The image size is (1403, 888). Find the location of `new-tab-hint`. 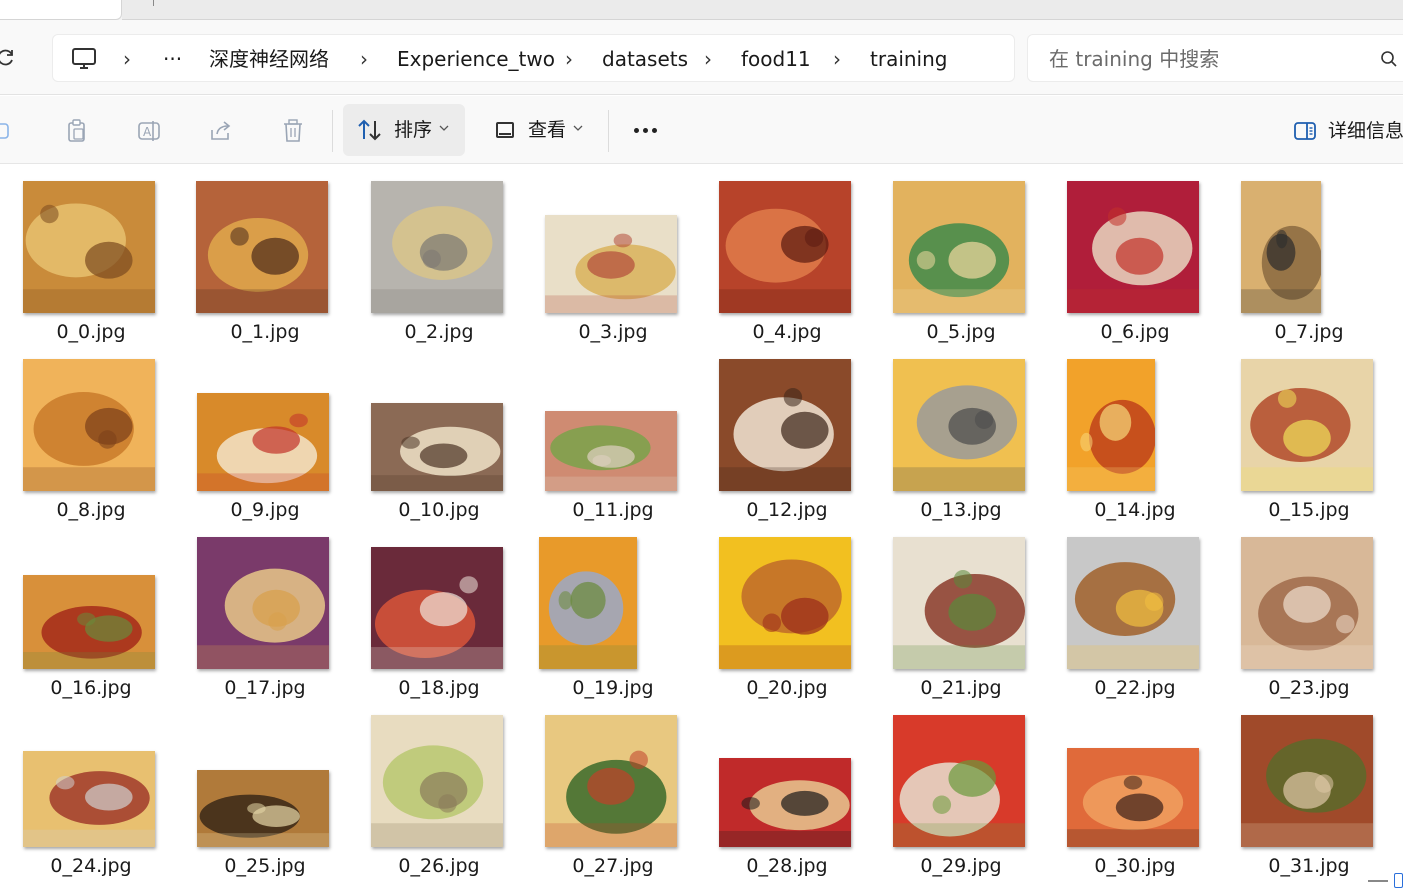

new-tab-hint is located at coordinates (153, 3).